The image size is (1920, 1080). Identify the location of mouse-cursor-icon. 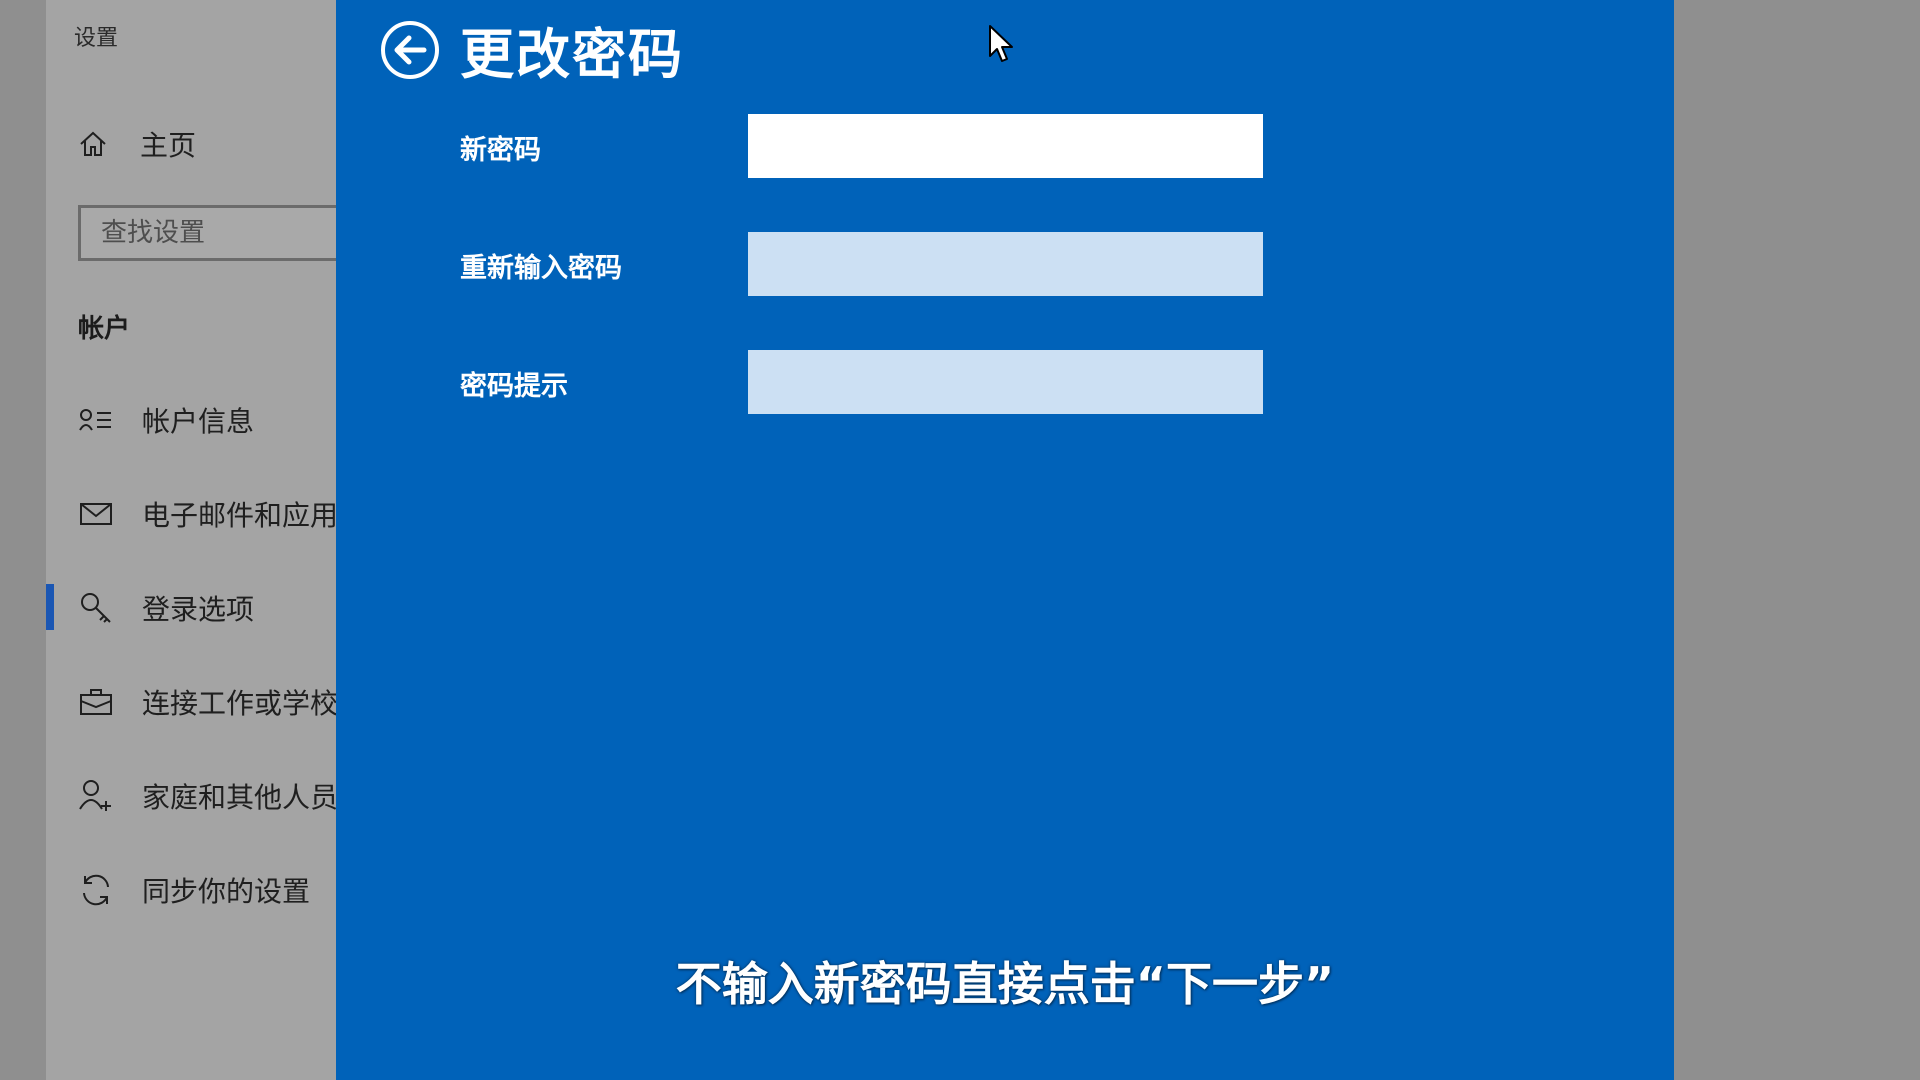
(1001, 43).